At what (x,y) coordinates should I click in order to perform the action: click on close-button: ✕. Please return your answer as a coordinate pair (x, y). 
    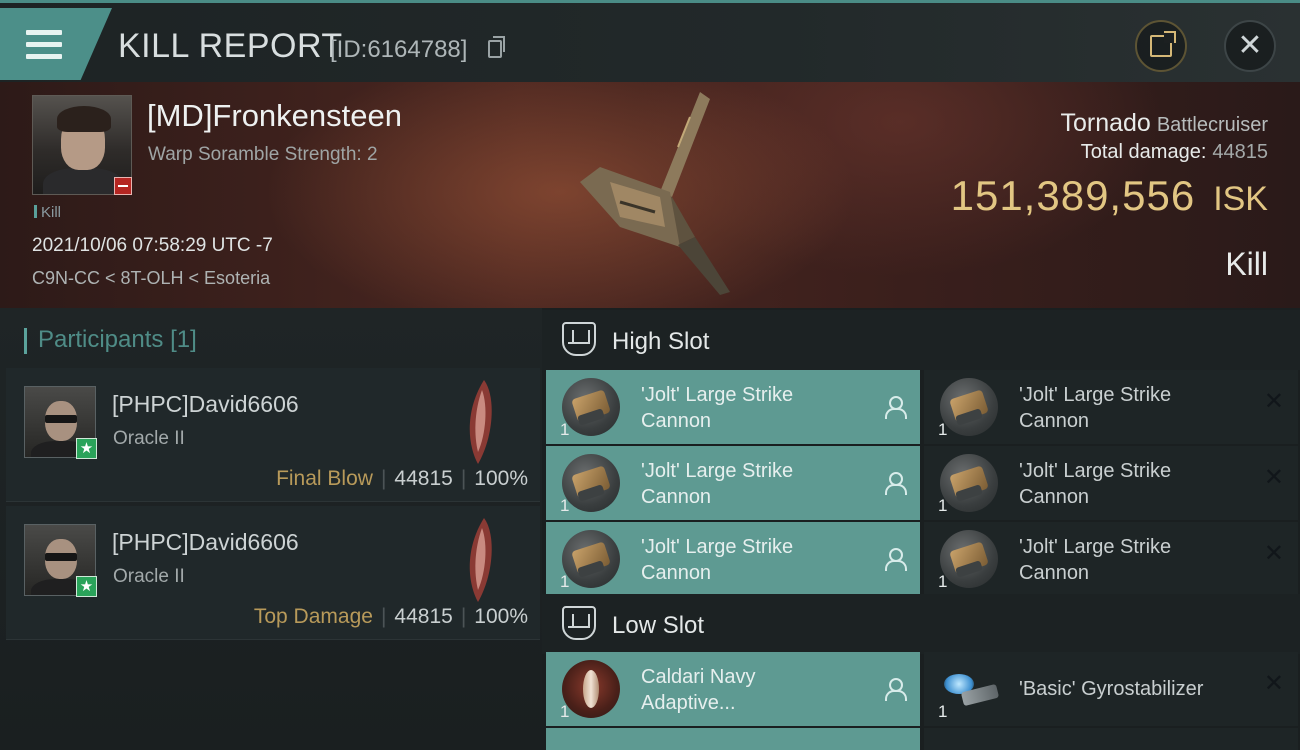
    Looking at the image, I should click on (1250, 46).